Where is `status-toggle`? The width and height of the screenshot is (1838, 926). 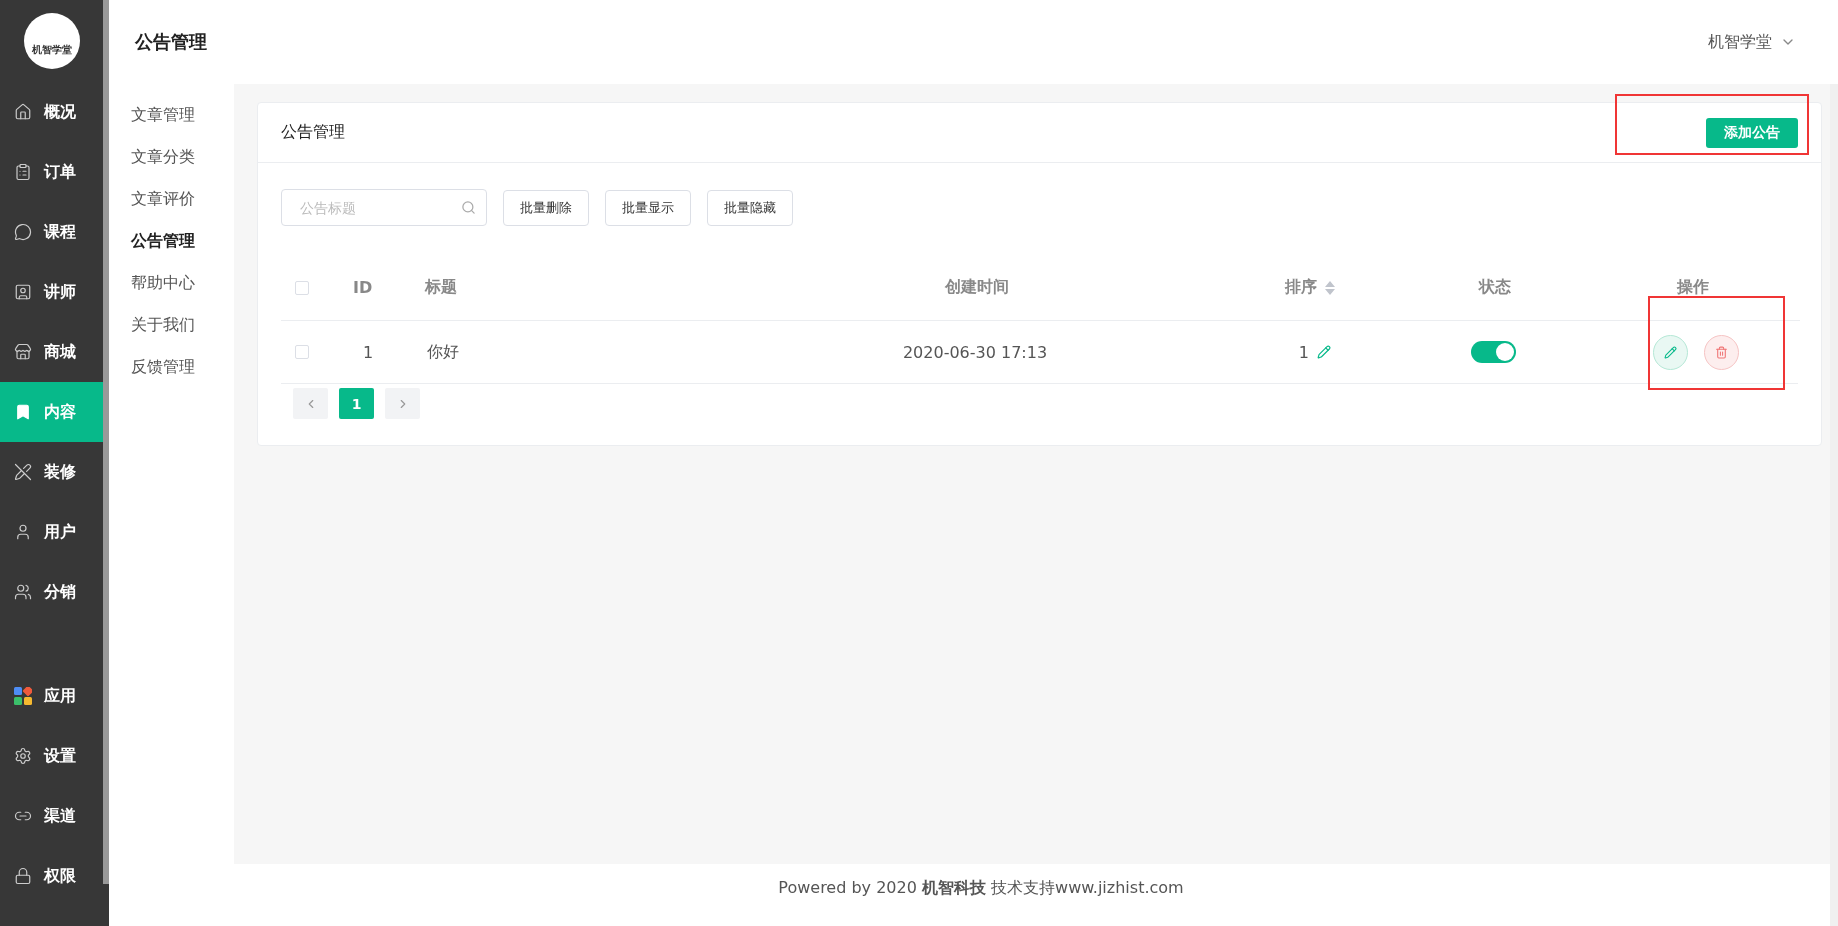
status-toggle is located at coordinates (1493, 352).